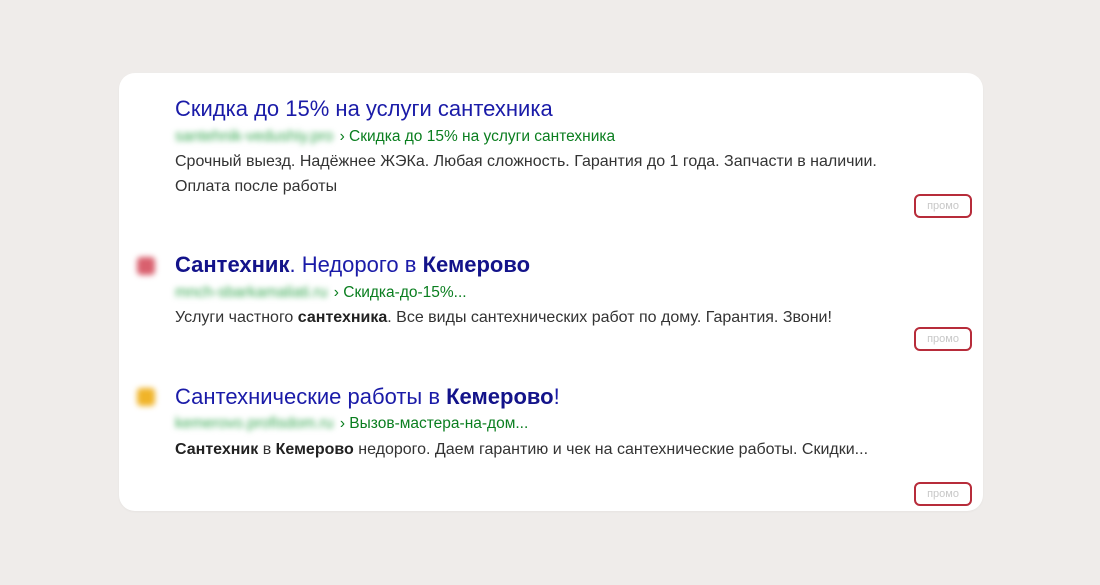  Describe the element at coordinates (254, 424) in the screenshot. I see `ad-domain-blurred: kemerovo.profisdom.ru` at that location.